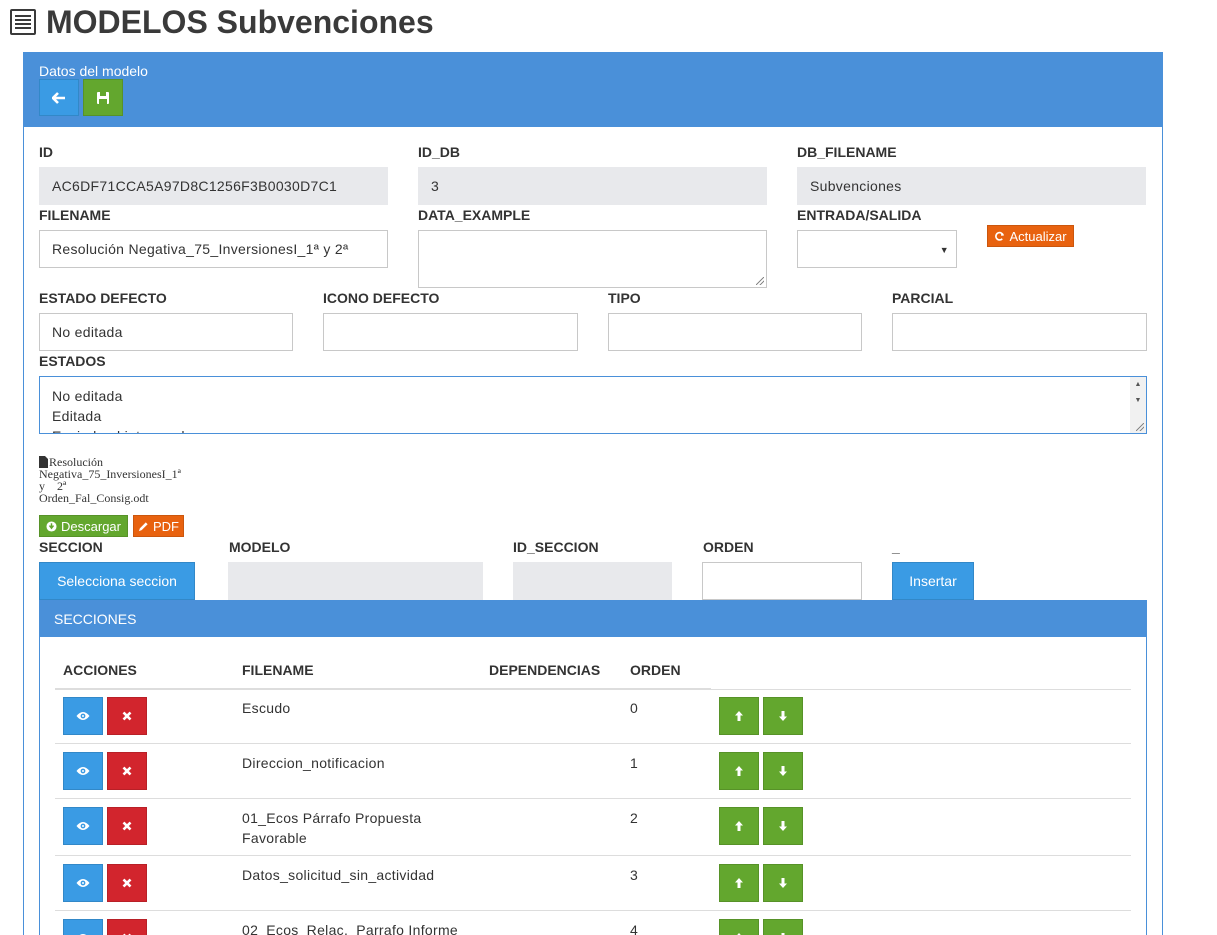  What do you see at coordinates (1019, 332) in the screenshot?
I see `parcial-field` at bounding box center [1019, 332].